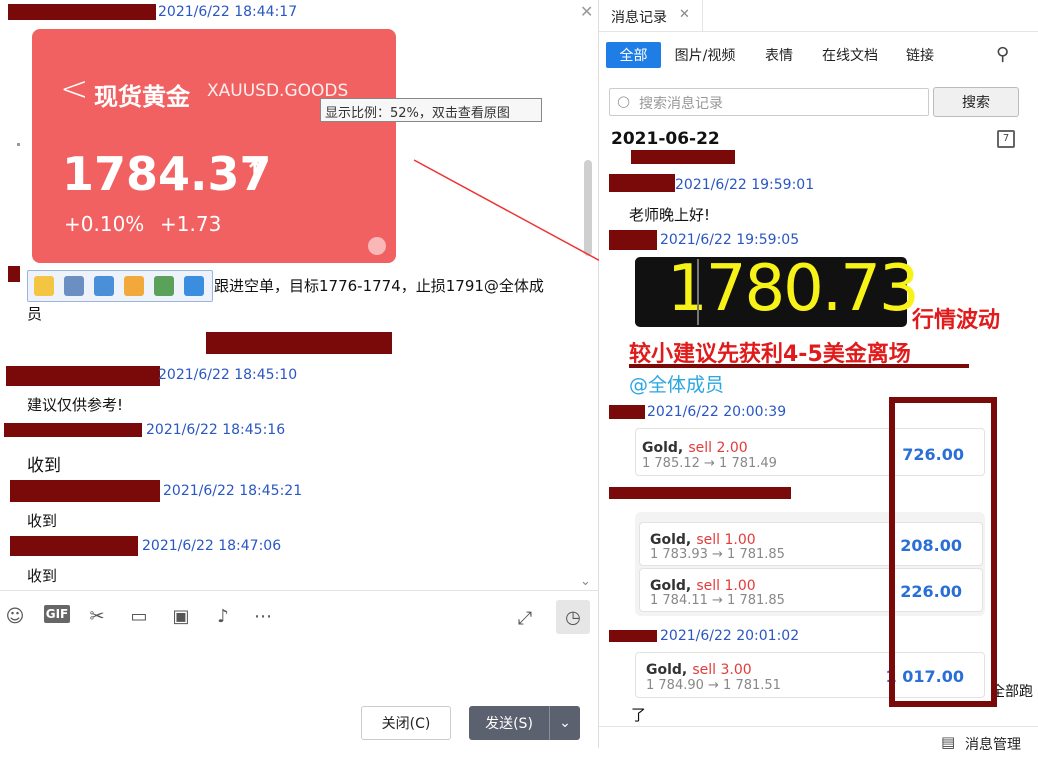 The height and width of the screenshot is (773, 1038). I want to click on mention-all: @全体成员, so click(677, 385).